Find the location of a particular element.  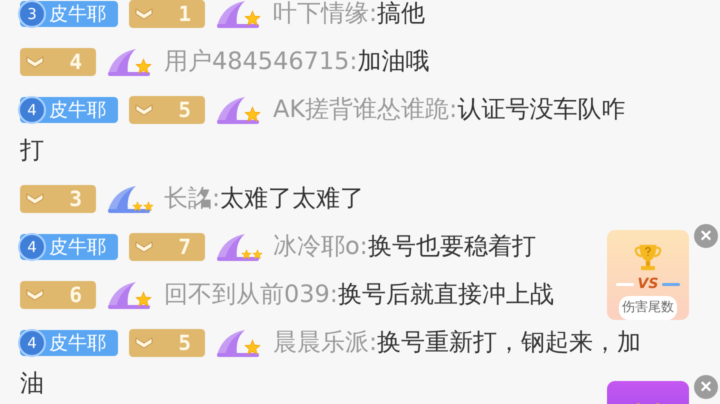

message-text: 搞他 is located at coordinates (401, 13).